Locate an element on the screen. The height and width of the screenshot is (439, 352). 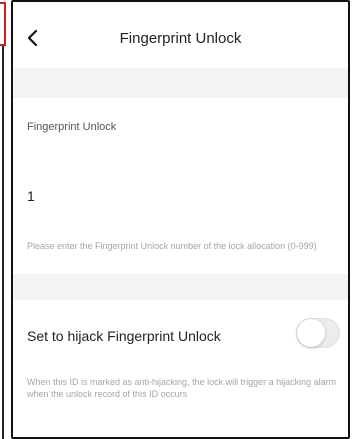
chevron-left-icon is located at coordinates (32, 38).